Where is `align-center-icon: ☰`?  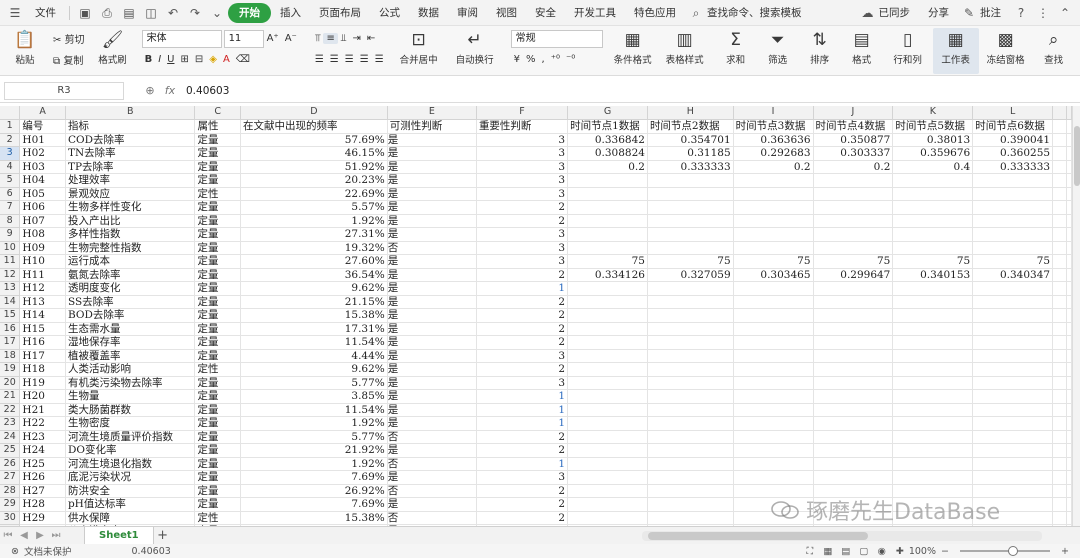 align-center-icon: ☰ is located at coordinates (334, 59).